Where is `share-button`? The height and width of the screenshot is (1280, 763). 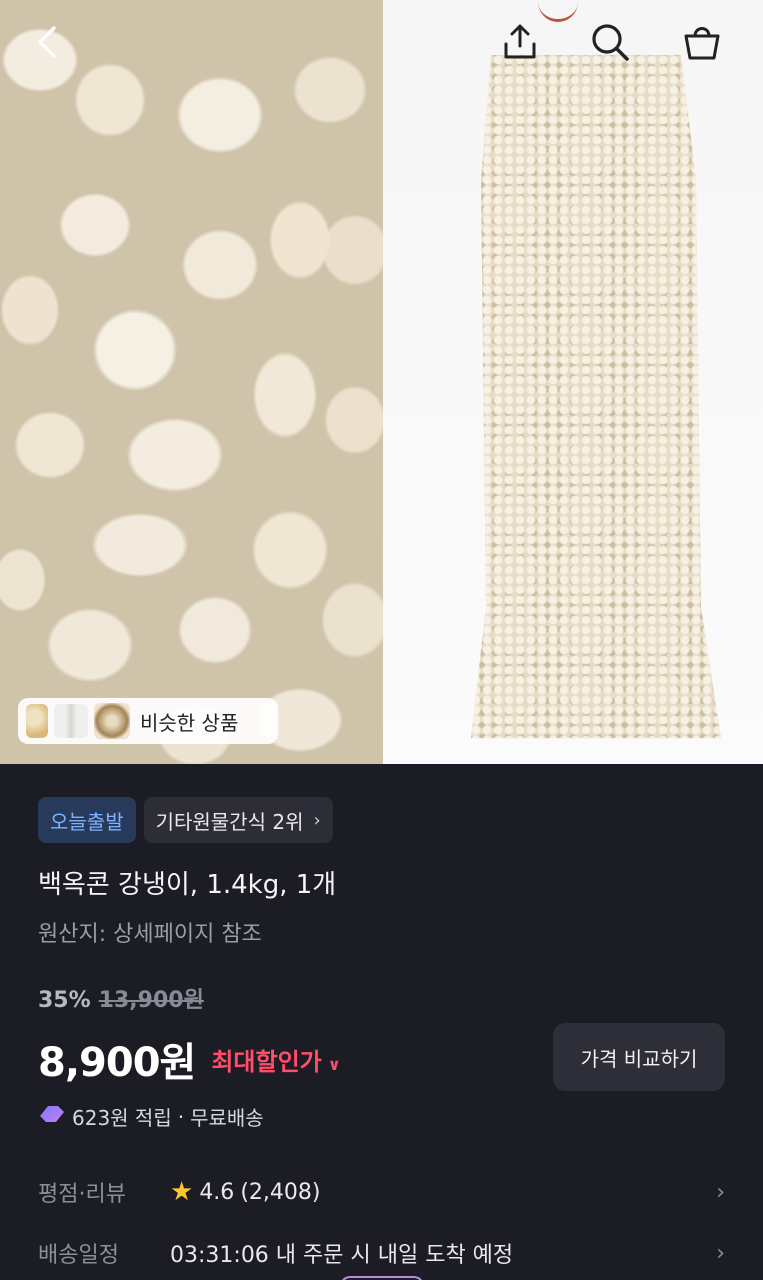 share-button is located at coordinates (520, 42).